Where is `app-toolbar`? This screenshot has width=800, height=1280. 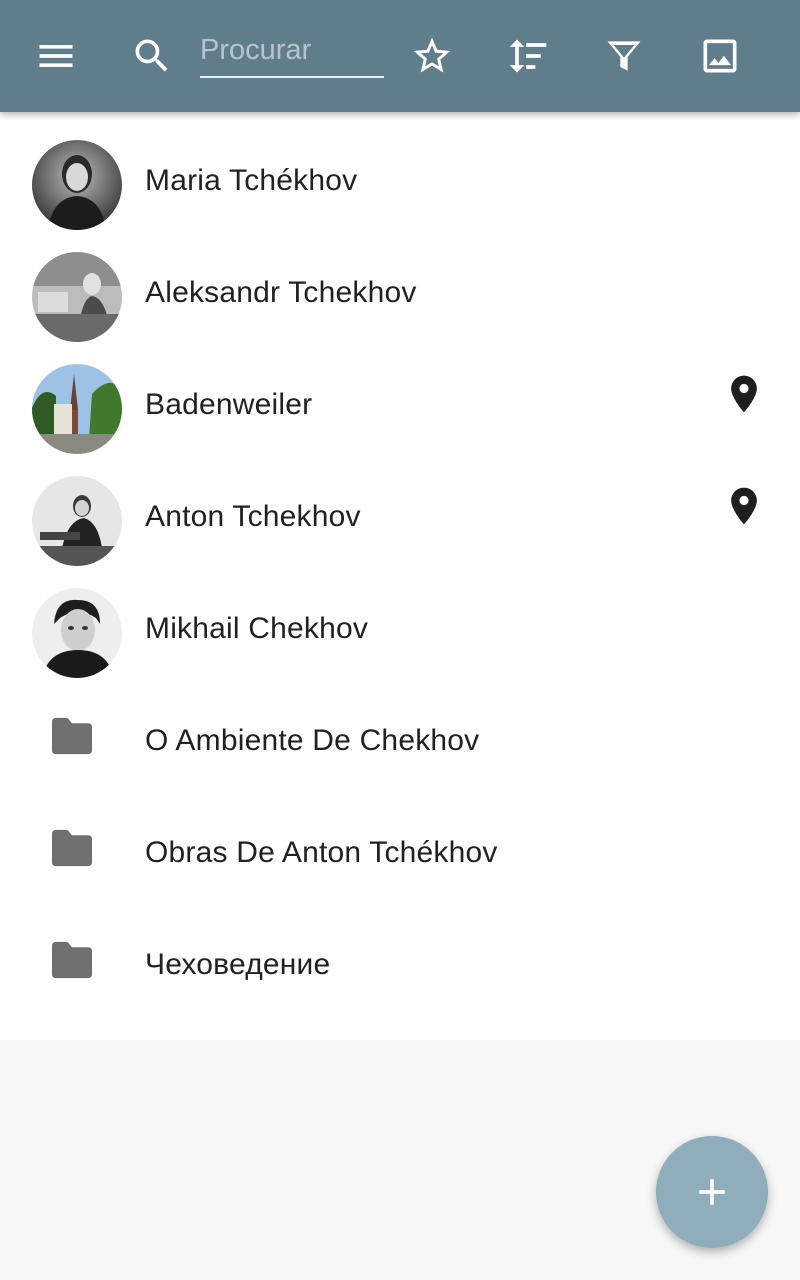 app-toolbar is located at coordinates (400, 56).